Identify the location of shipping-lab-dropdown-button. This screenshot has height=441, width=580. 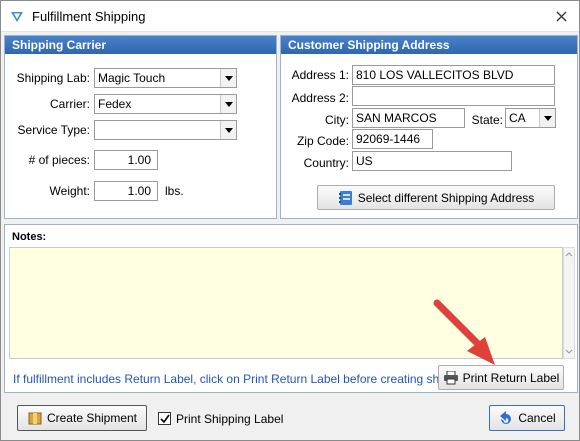
(228, 78).